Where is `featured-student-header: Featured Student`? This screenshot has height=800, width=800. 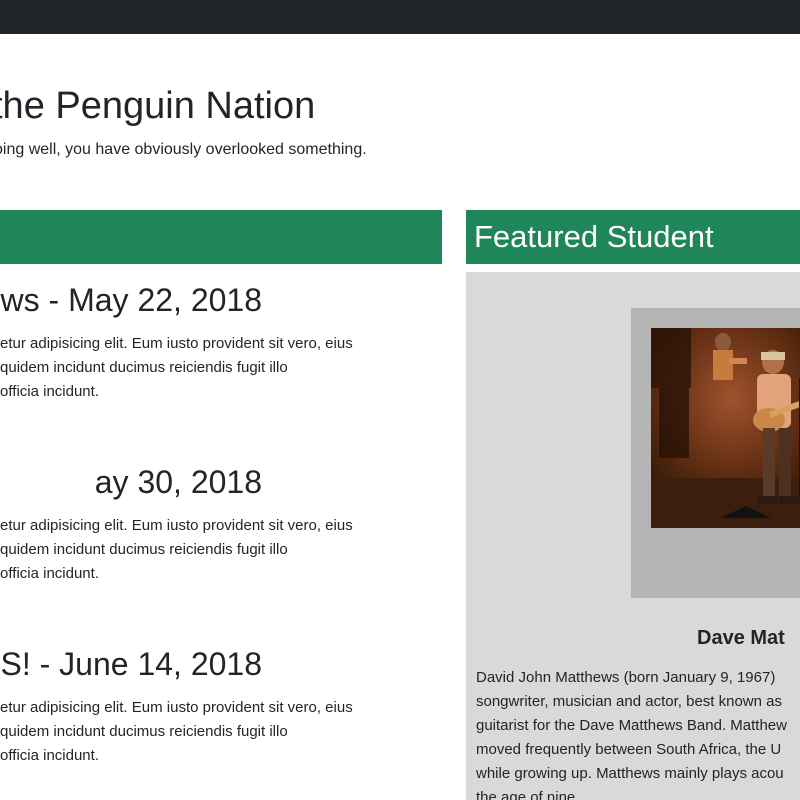
featured-student-header: Featured Student is located at coordinates (633, 237).